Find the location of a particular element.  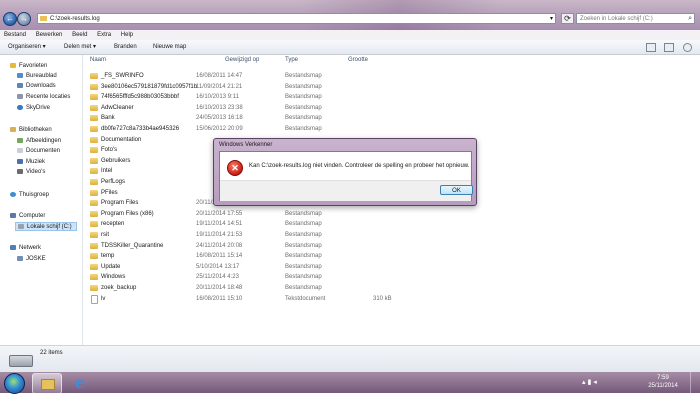

file-name: Bank is located at coordinates (108, 118).